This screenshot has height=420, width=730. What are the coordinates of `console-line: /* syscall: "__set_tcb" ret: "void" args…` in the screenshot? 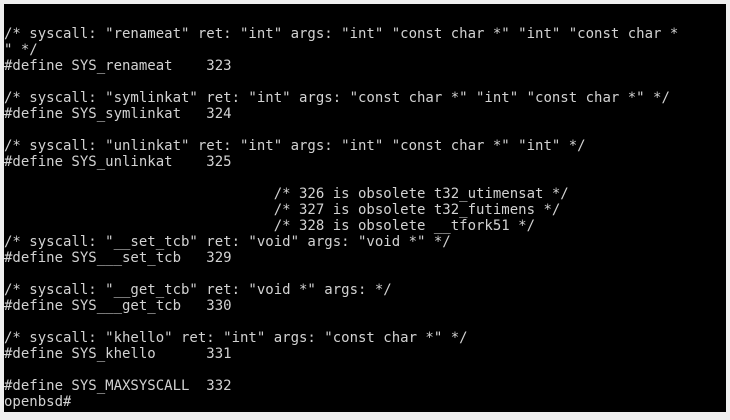 It's located at (227, 242).